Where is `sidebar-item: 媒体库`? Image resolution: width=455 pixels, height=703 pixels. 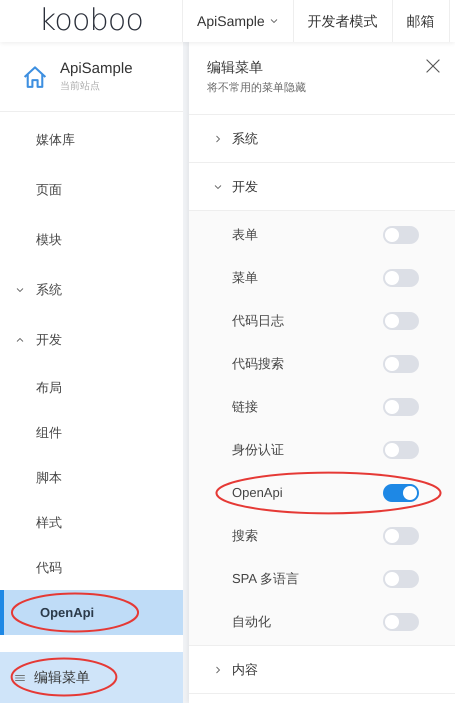 sidebar-item: 媒体库 is located at coordinates (91, 140).